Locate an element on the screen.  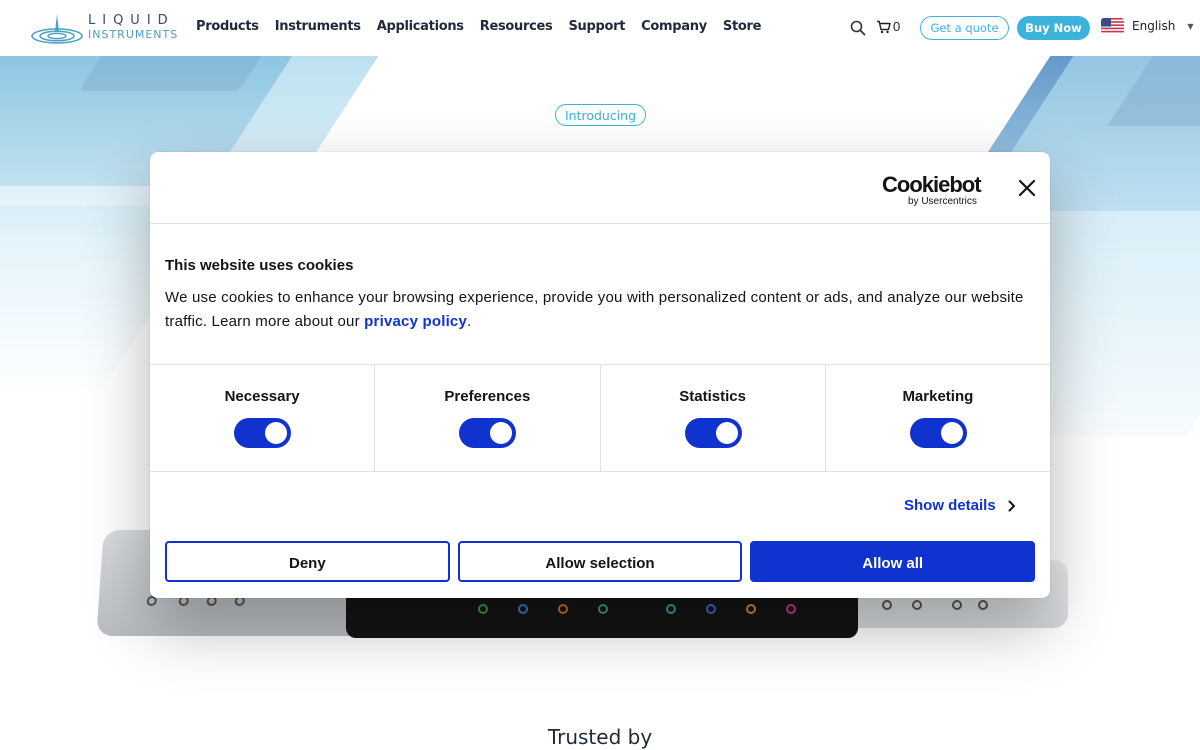
toggle-label: Preferences is located at coordinates (487, 396).